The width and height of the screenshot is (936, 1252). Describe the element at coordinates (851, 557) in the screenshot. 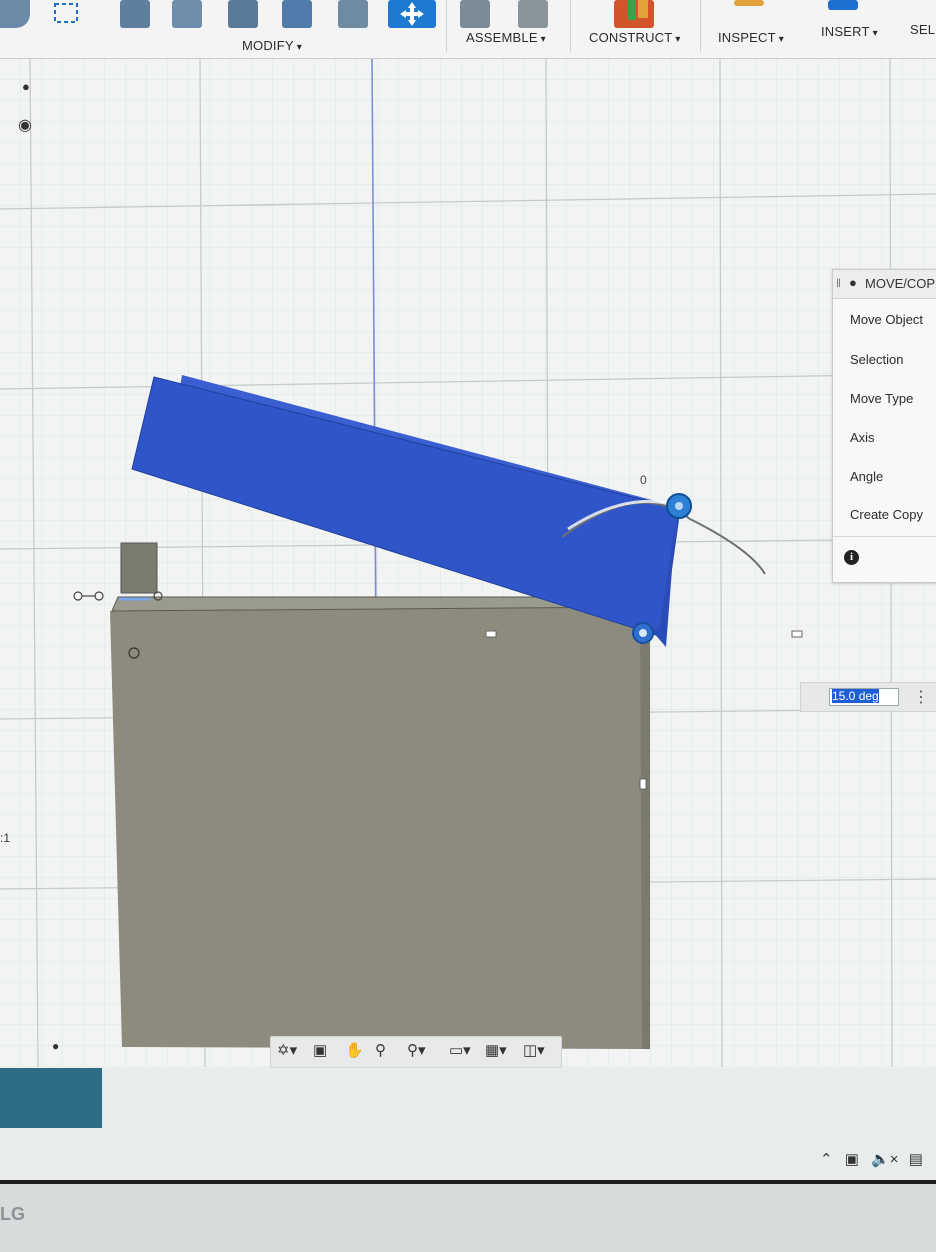

I see `info-icon: i` at that location.